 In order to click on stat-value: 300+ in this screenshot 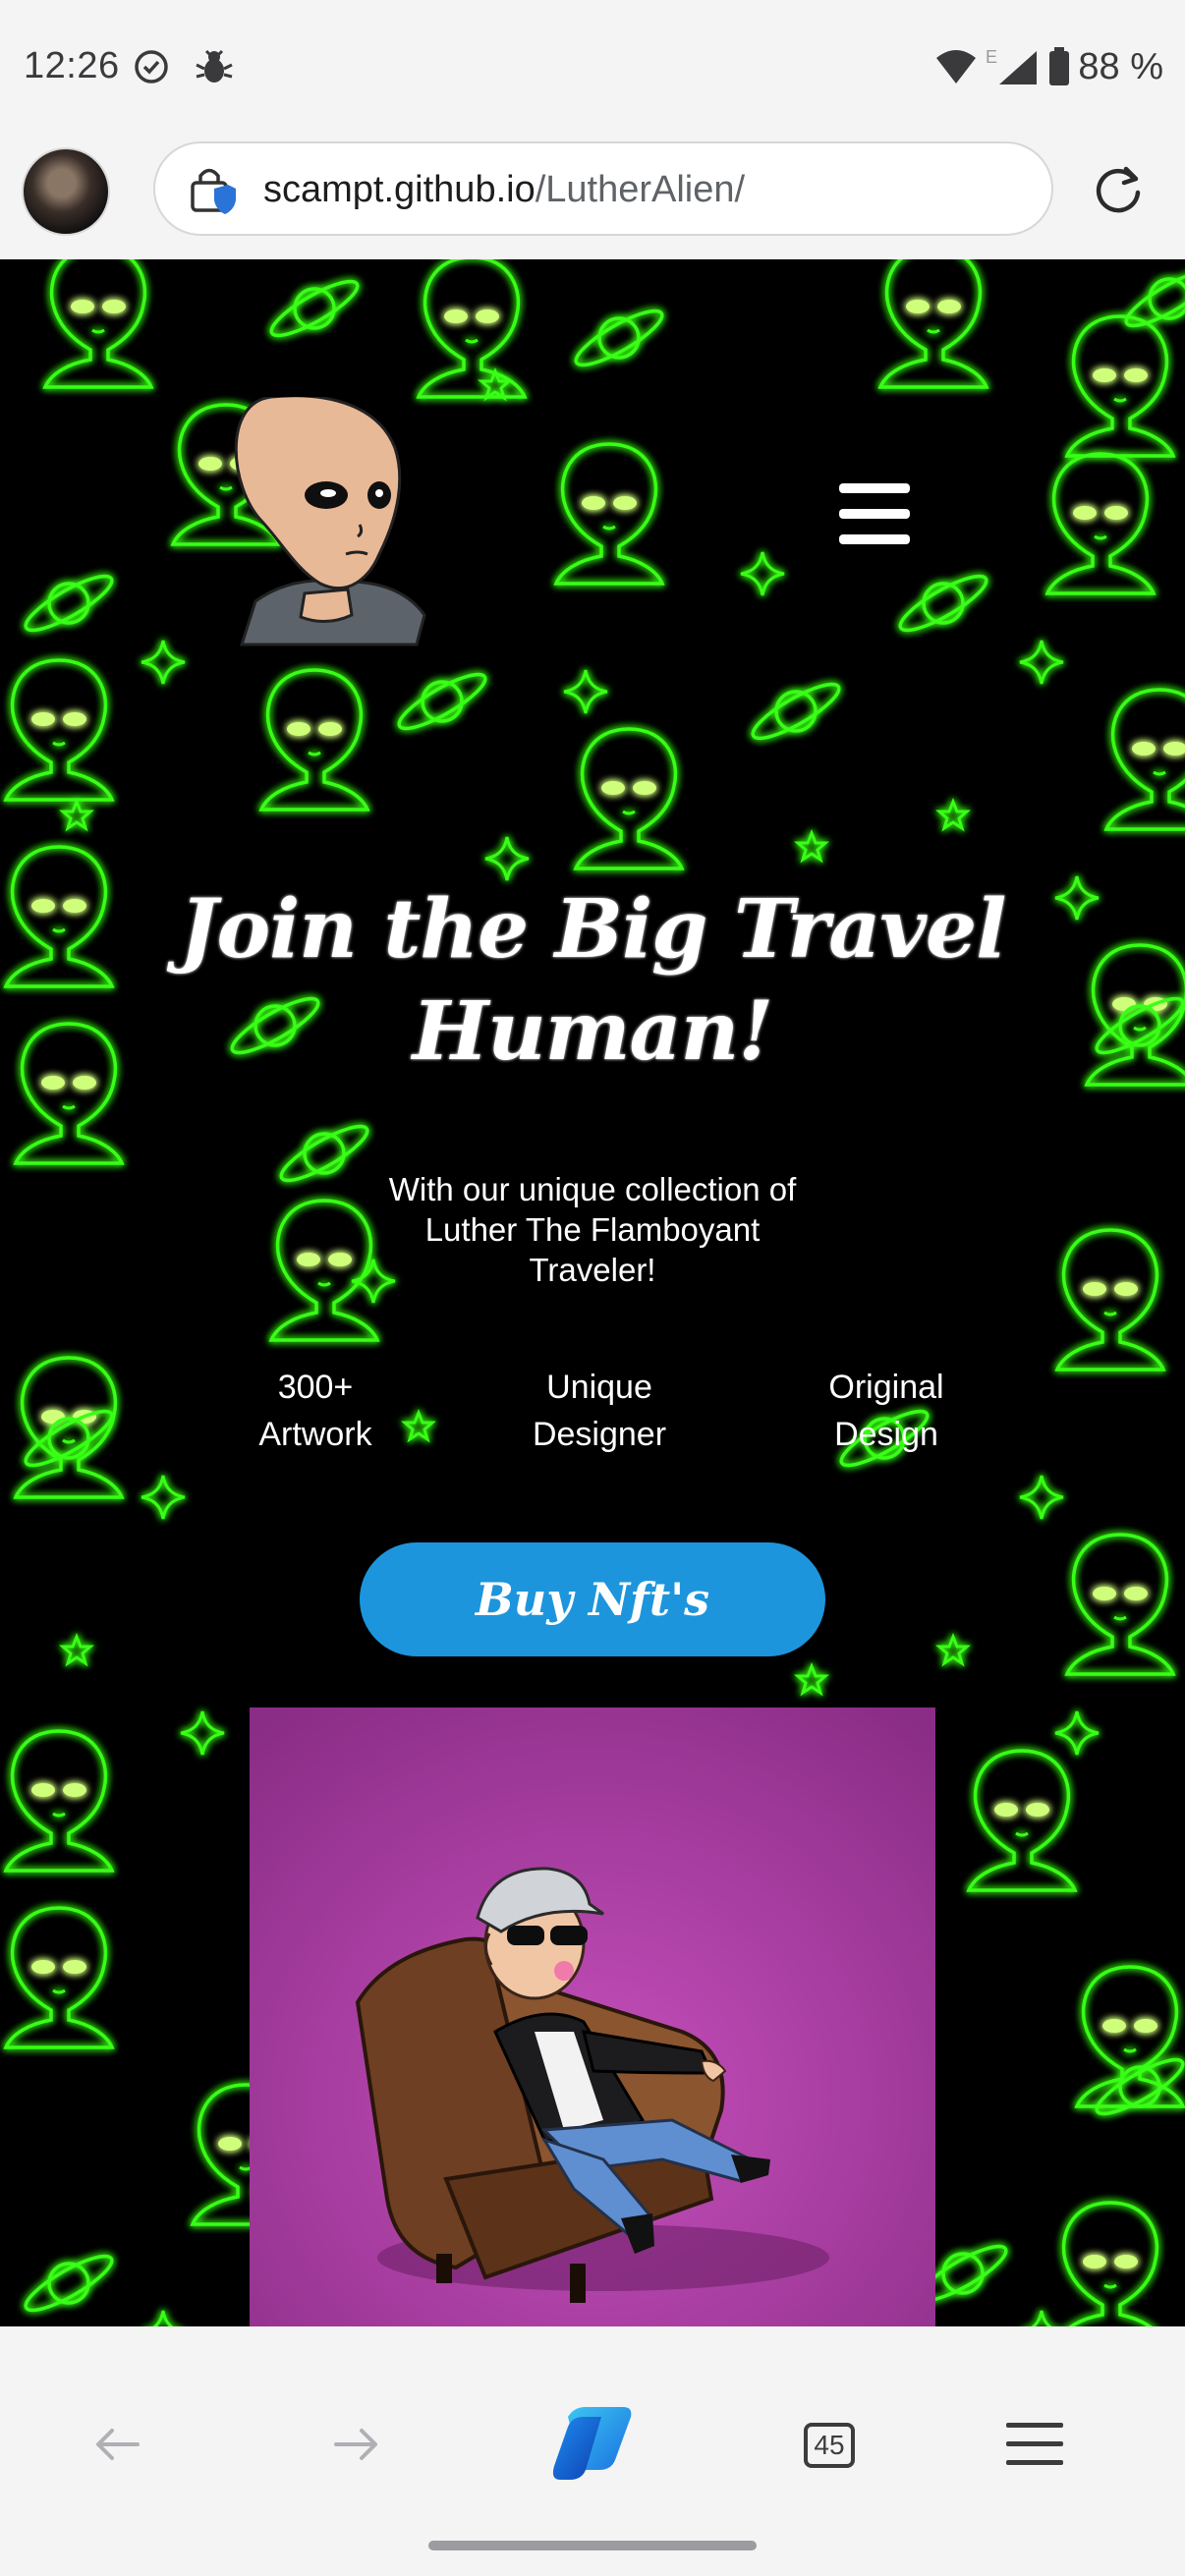, I will do `click(316, 1387)`.